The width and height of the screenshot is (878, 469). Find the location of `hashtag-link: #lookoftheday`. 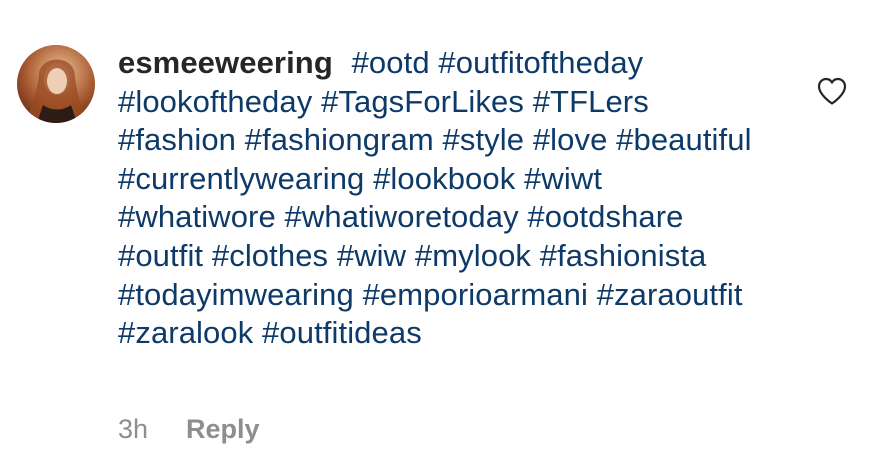

hashtag-link: #lookoftheday is located at coordinates (215, 101).